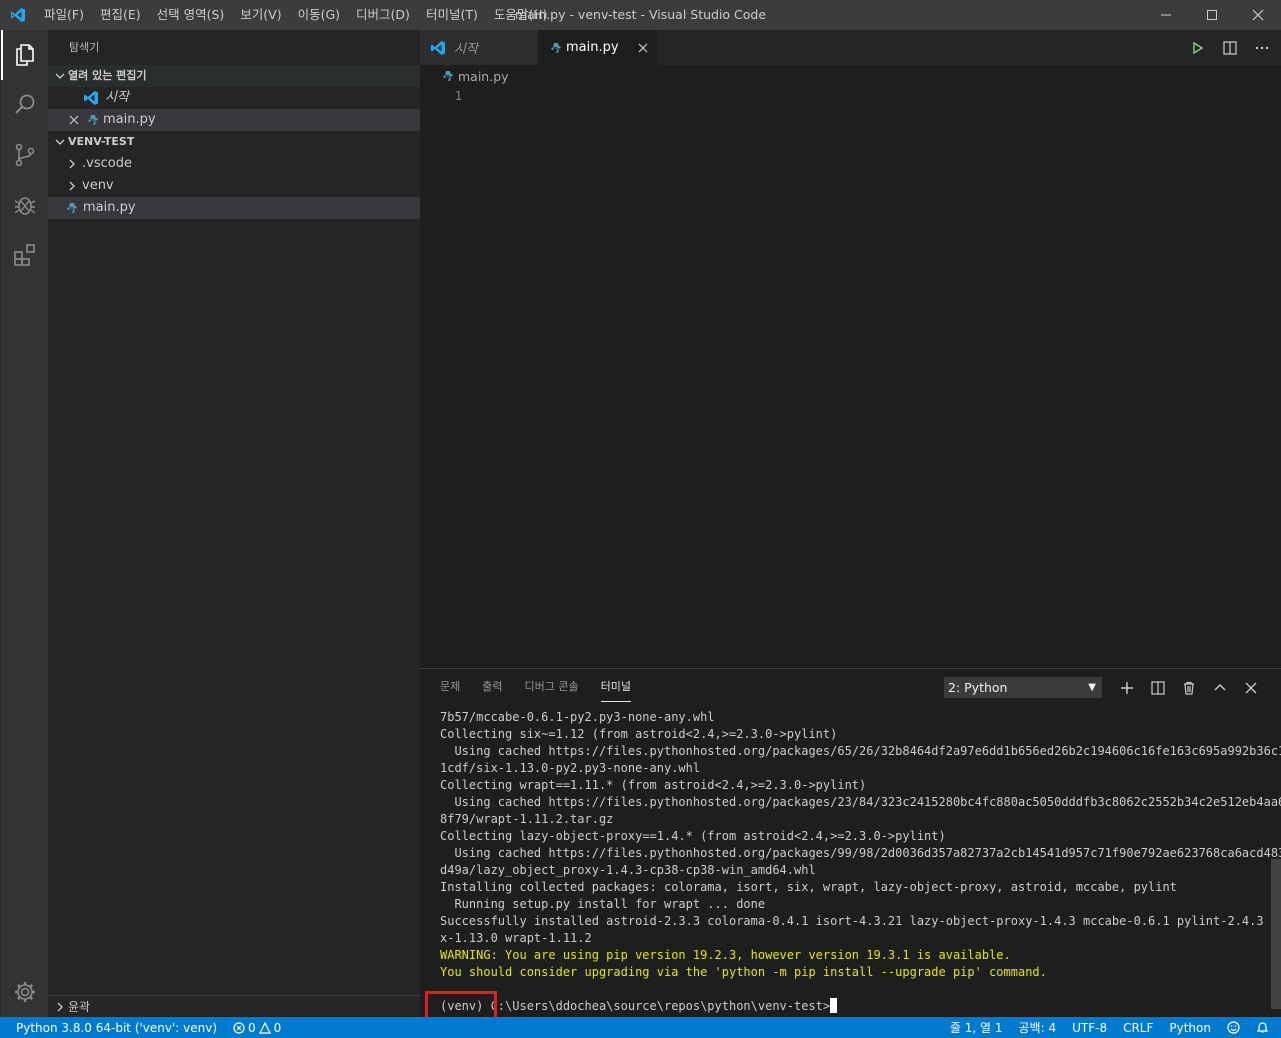 This screenshot has height=1038, width=1281. What do you see at coordinates (1023, 687) in the screenshot?
I see `terminal-selector: 2: Python ▼` at bounding box center [1023, 687].